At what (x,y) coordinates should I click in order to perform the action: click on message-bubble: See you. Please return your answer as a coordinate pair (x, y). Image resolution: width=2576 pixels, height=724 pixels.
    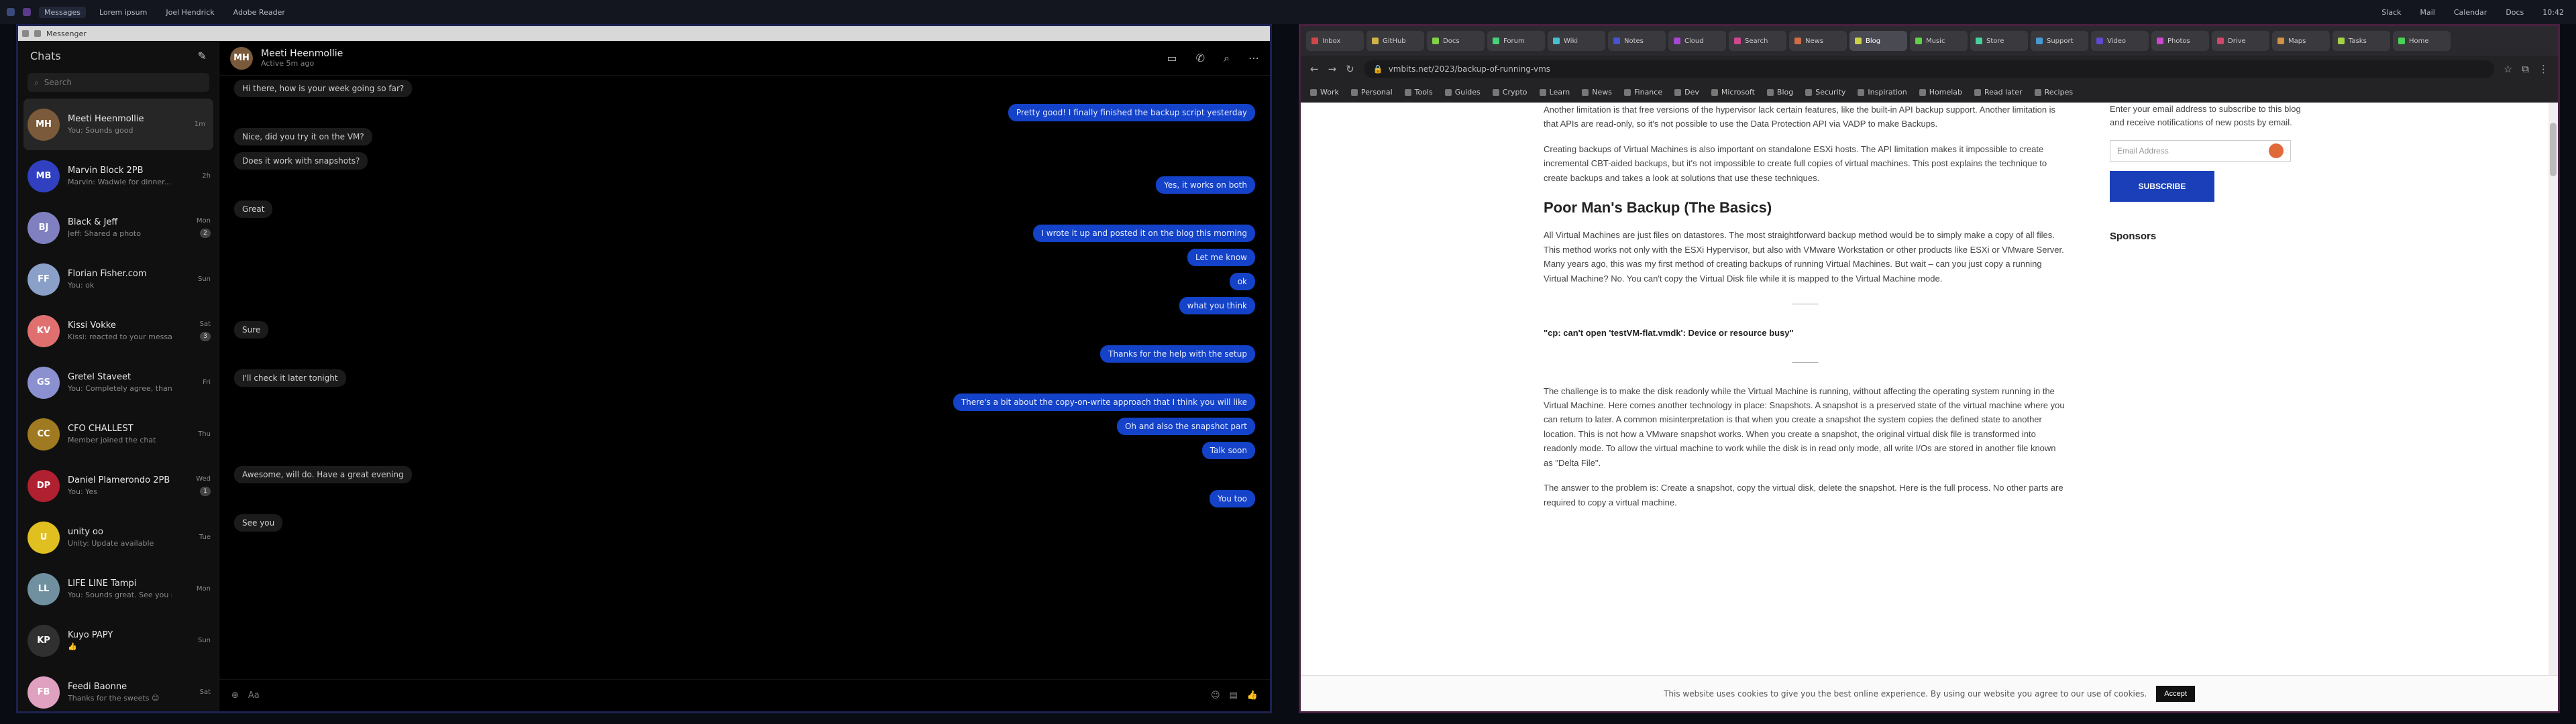
    Looking at the image, I should click on (258, 523).